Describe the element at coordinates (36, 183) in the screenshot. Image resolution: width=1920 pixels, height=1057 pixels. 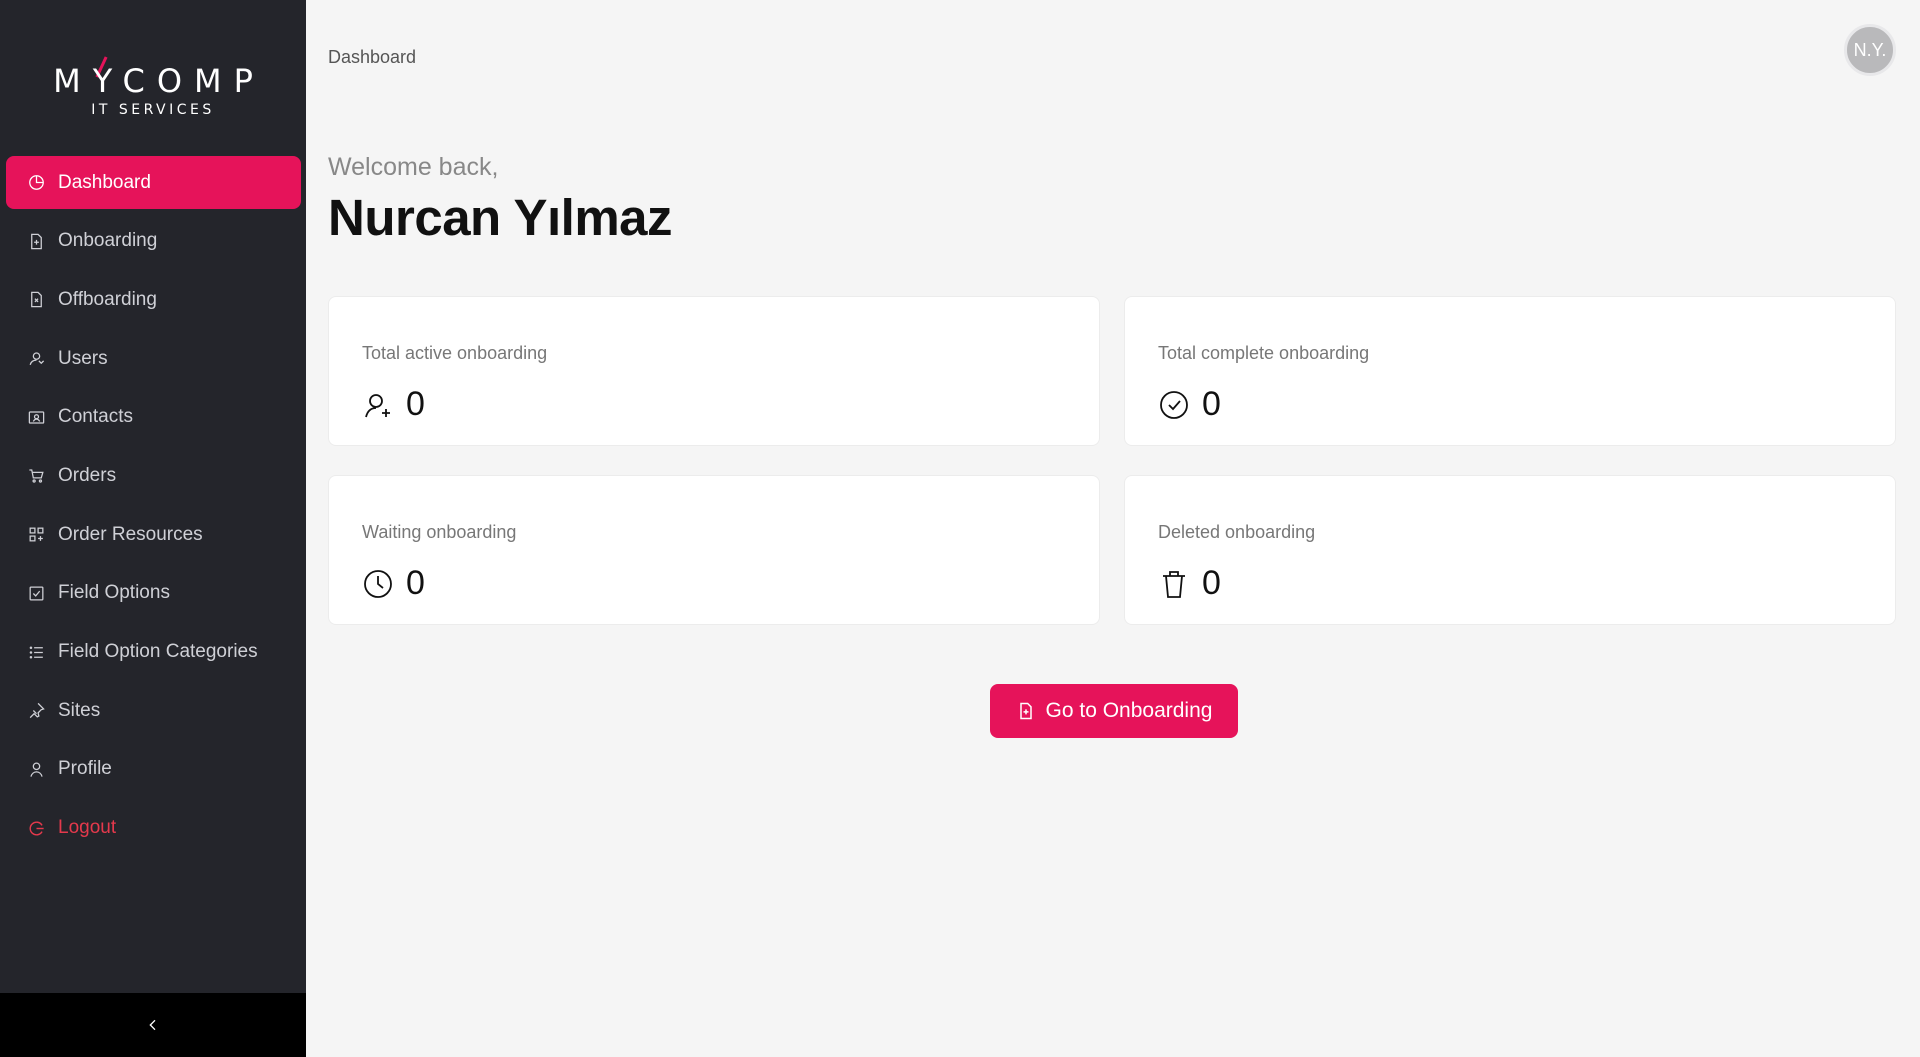
I see `pie-chart-icon` at that location.